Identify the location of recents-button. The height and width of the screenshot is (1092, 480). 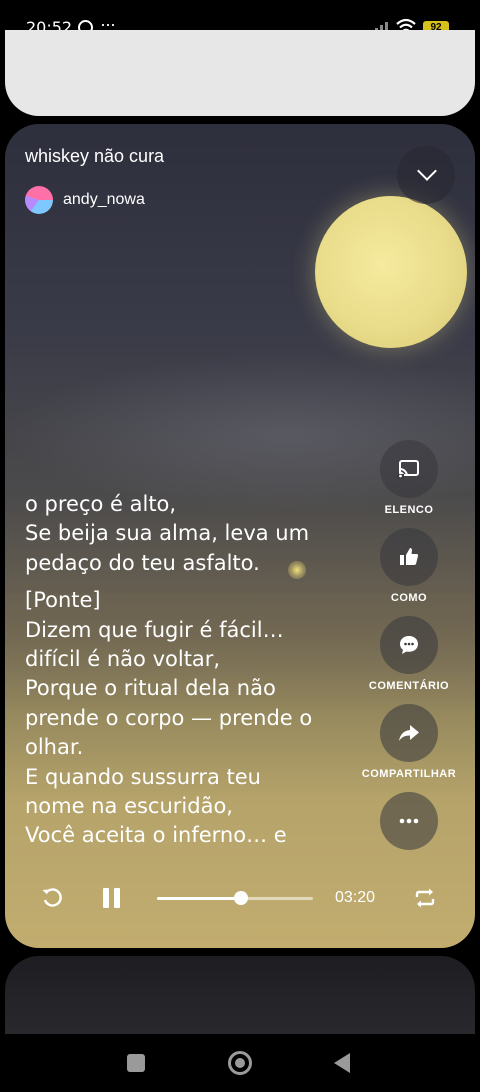
(136, 1063).